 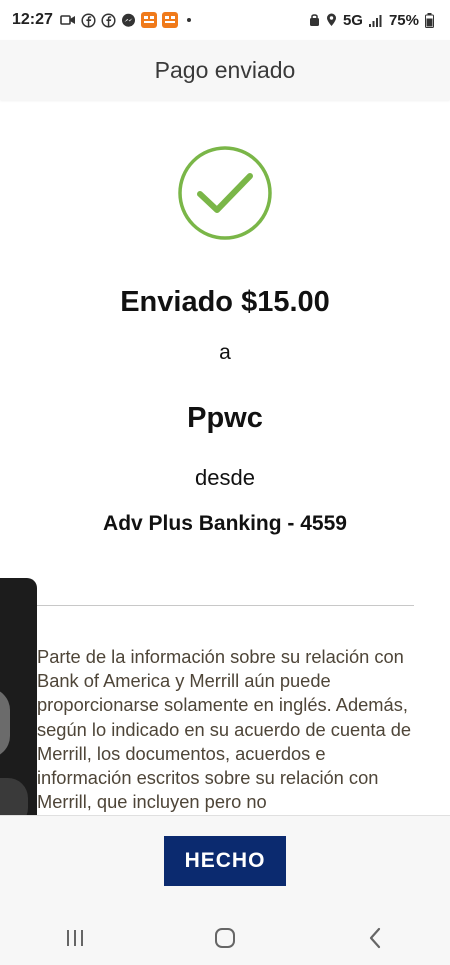 I want to click on battery-icon, so click(x=429, y=20).